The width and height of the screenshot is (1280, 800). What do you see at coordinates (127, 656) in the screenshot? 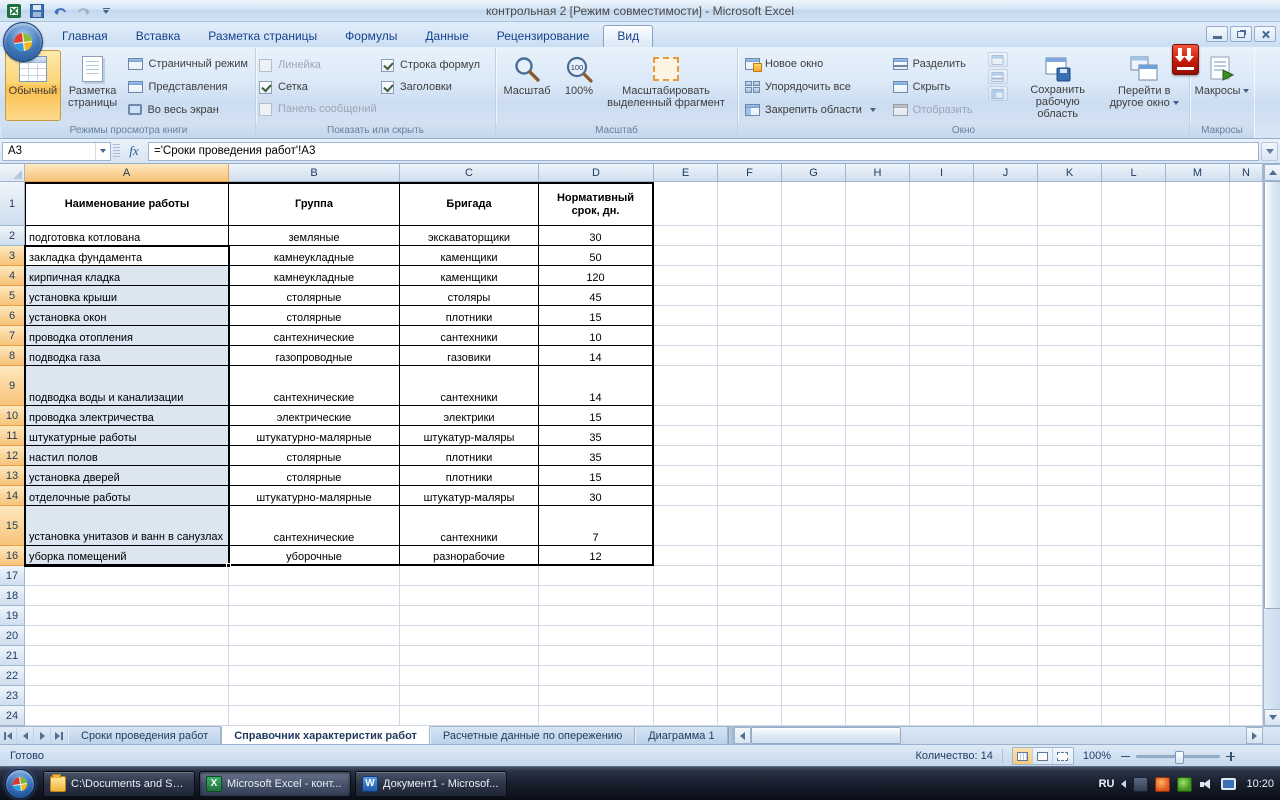
I see `cell-A21` at bounding box center [127, 656].